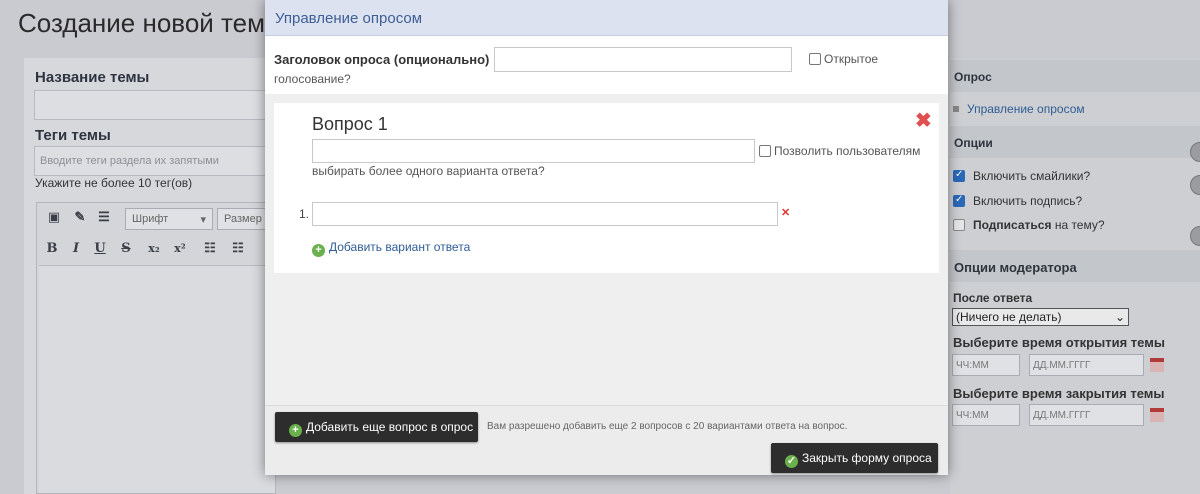 This screenshot has height=494, width=1200. I want to click on question-input, so click(533, 151).